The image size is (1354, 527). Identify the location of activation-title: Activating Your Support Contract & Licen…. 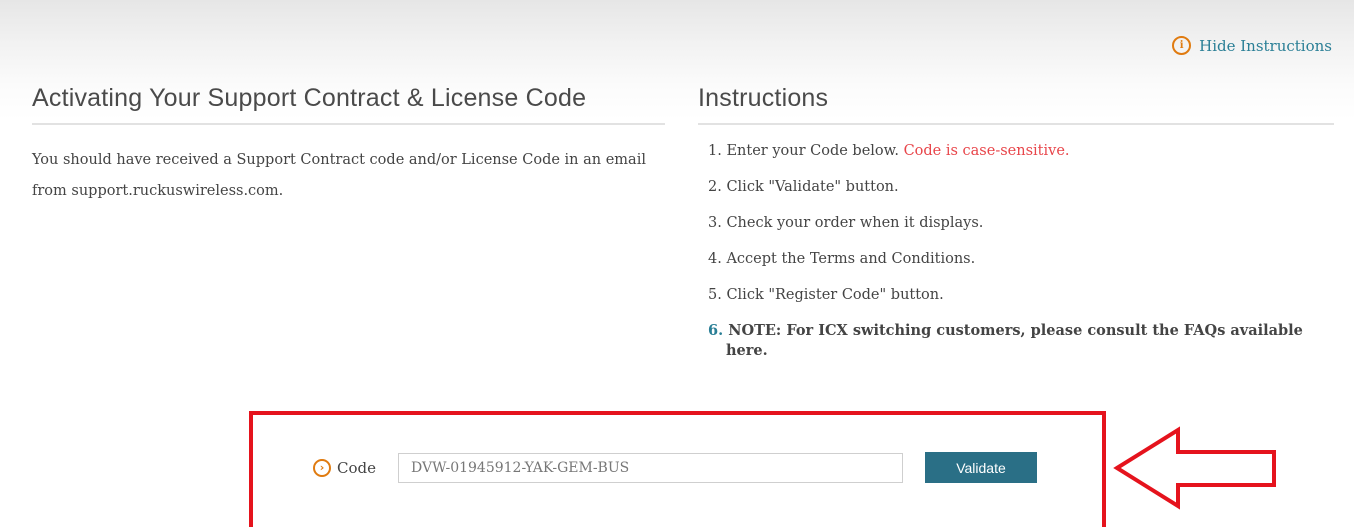
(348, 104).